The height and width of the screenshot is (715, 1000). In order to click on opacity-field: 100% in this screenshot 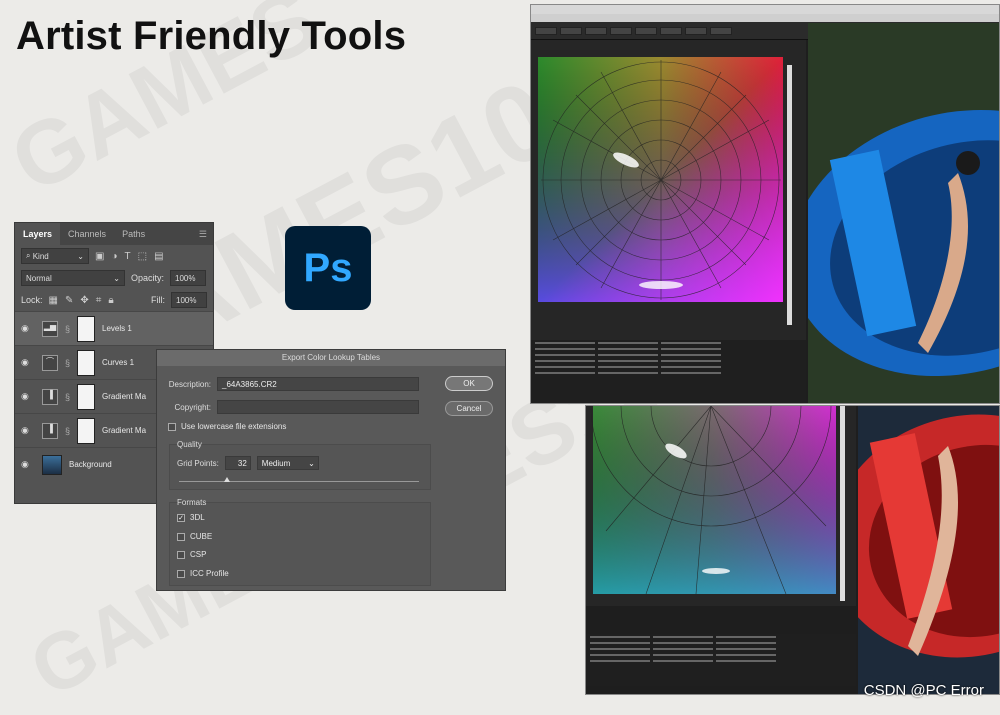, I will do `click(188, 278)`.